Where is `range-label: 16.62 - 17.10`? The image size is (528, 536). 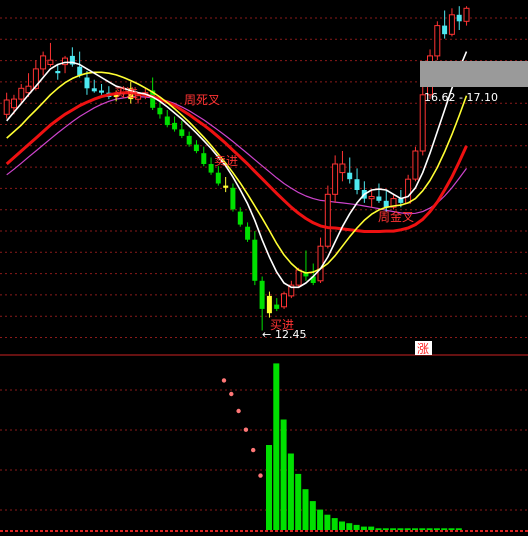 range-label: 16.62 - 17.10 is located at coordinates (461, 97).